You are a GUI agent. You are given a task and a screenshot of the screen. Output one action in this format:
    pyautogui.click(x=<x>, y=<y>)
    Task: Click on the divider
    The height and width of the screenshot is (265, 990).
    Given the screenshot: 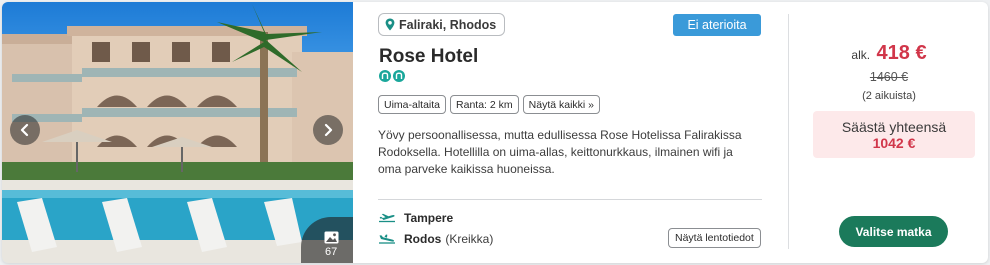 What is the action you would take?
    pyautogui.click(x=570, y=199)
    